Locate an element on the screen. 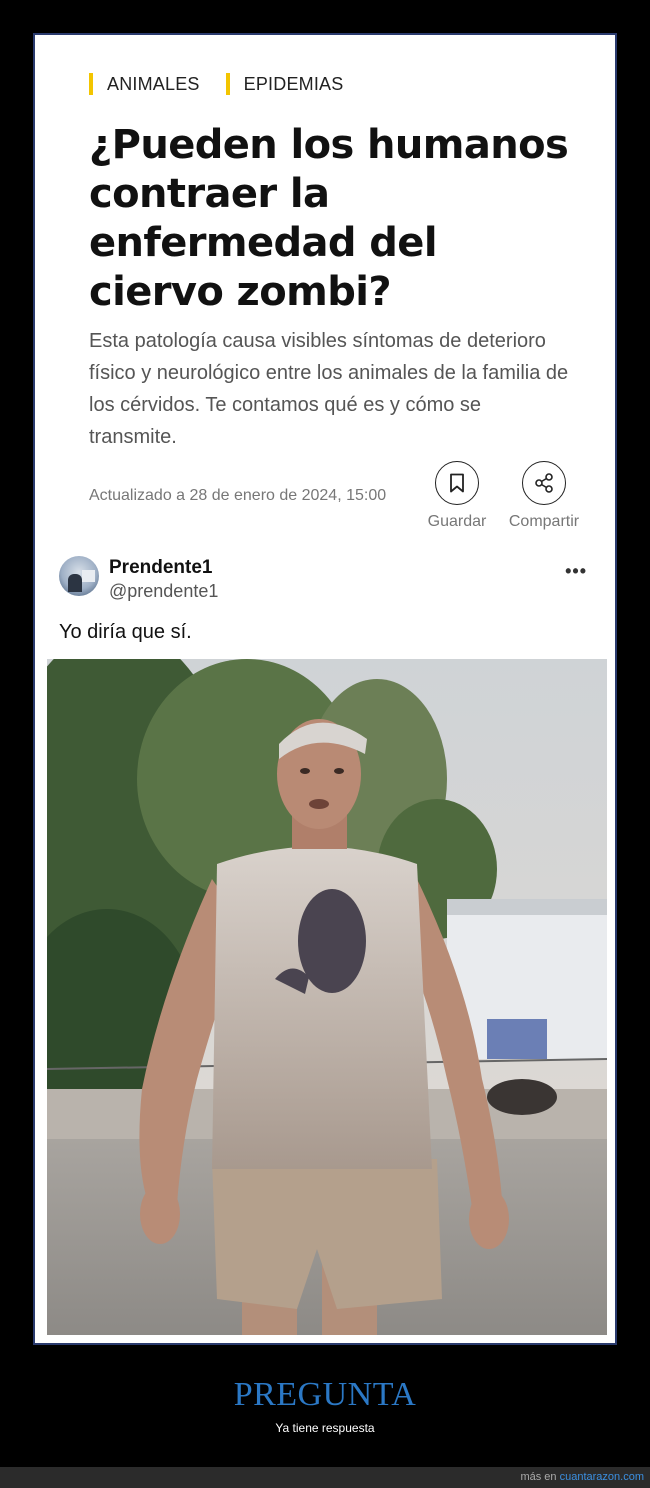 The width and height of the screenshot is (650, 1488). avatar-sign is located at coordinates (88, 576).